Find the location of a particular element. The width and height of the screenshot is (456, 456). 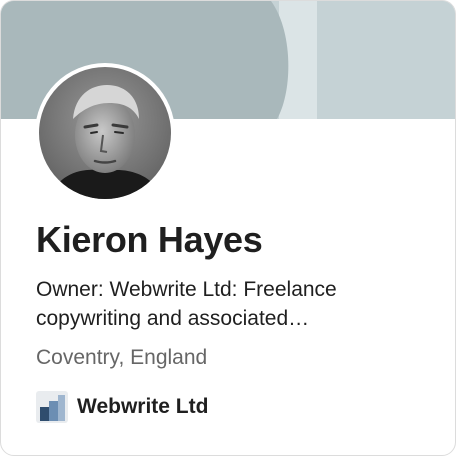

profile-location: Coventry, England is located at coordinates (122, 357).